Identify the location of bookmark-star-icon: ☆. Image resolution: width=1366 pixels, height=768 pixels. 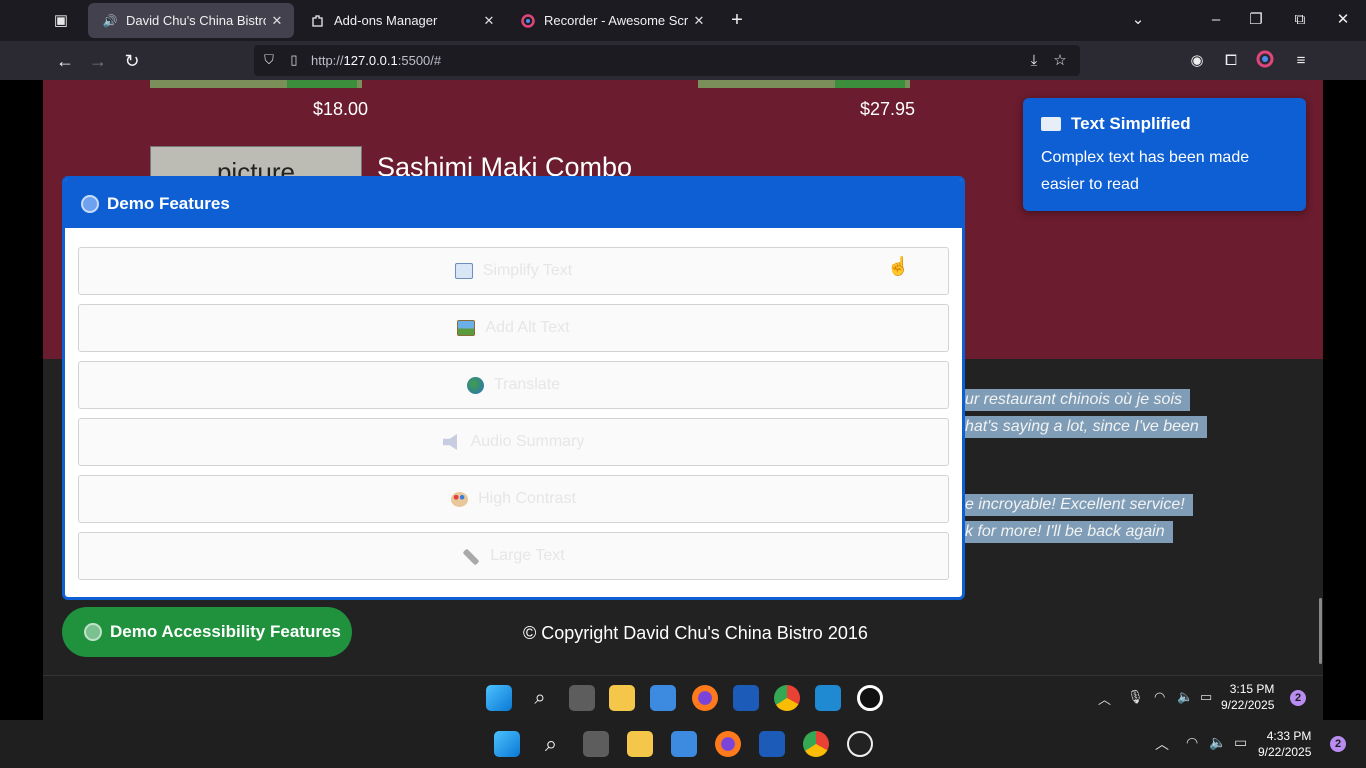
(1060, 61).